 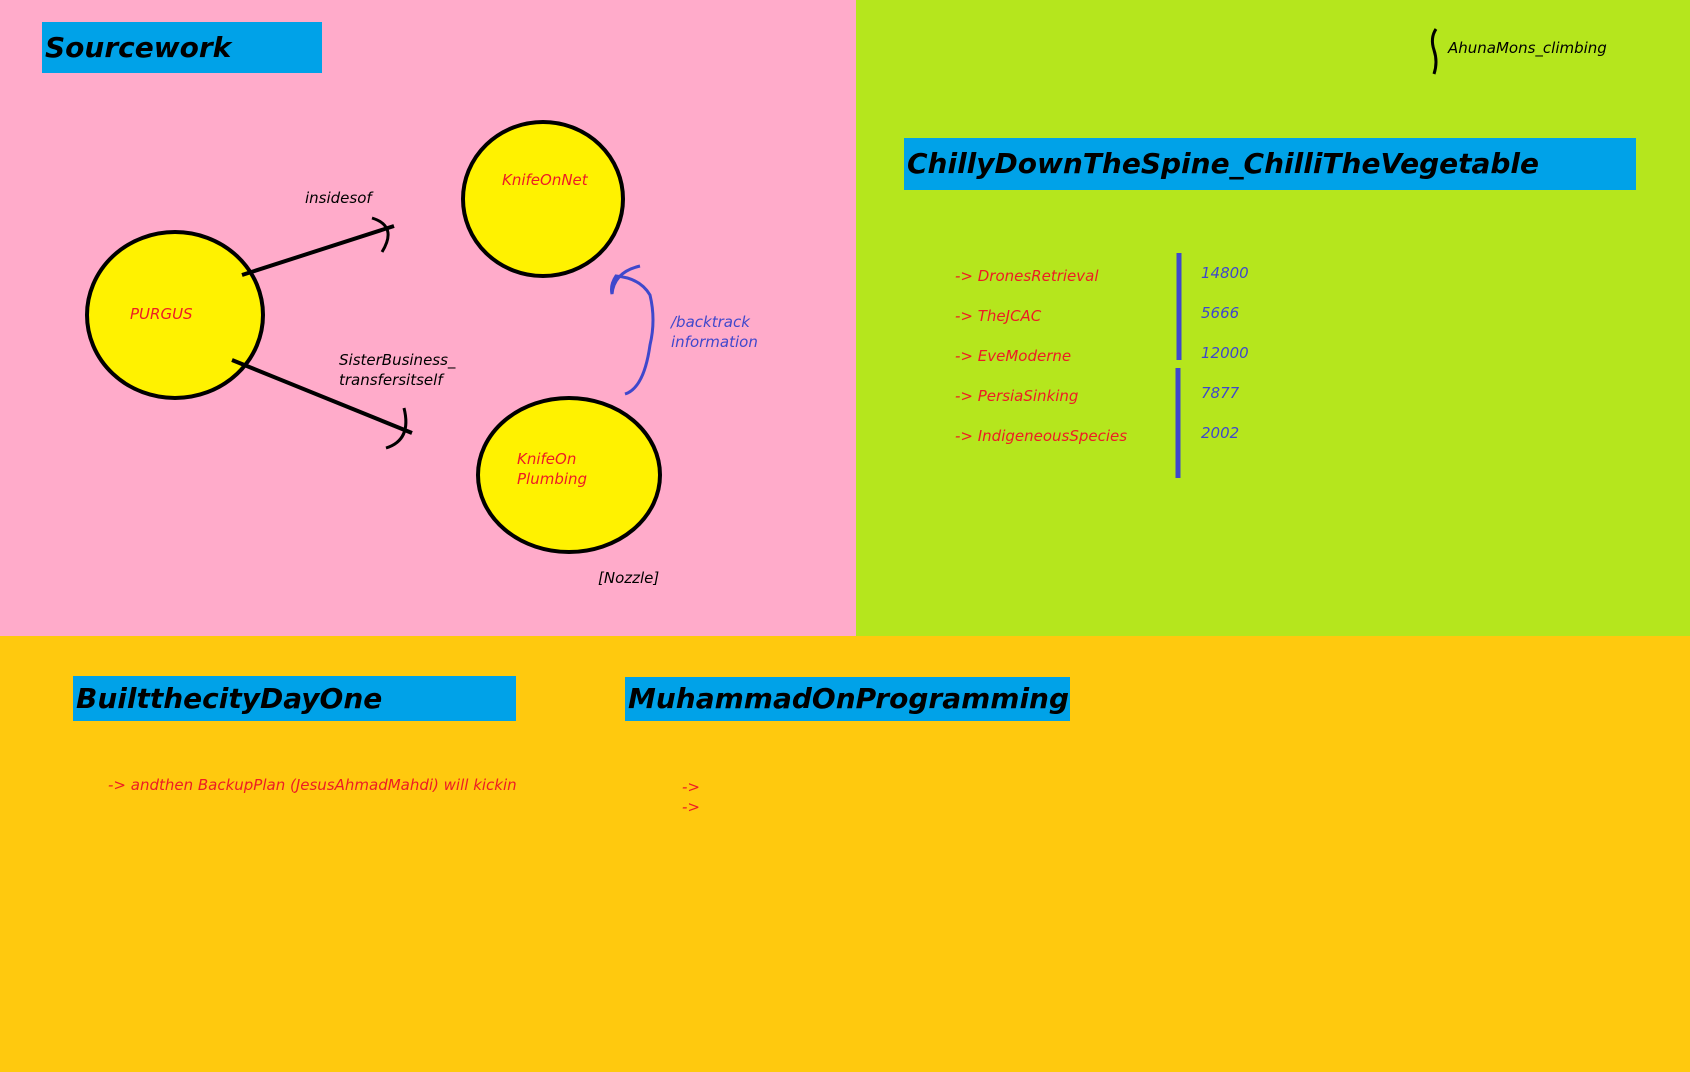 What do you see at coordinates (161, 314) in the screenshot?
I see `node-purgus-label: PURGUS` at bounding box center [161, 314].